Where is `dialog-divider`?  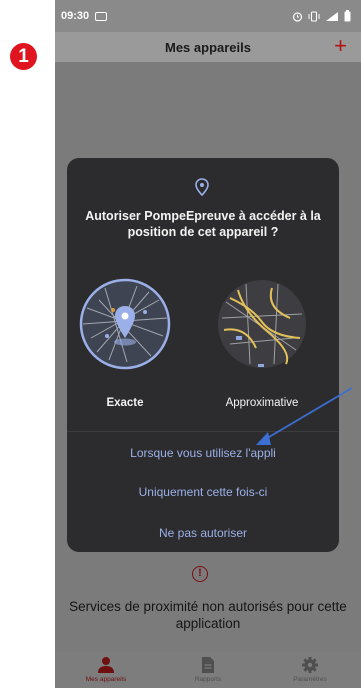 dialog-divider is located at coordinates (203, 431).